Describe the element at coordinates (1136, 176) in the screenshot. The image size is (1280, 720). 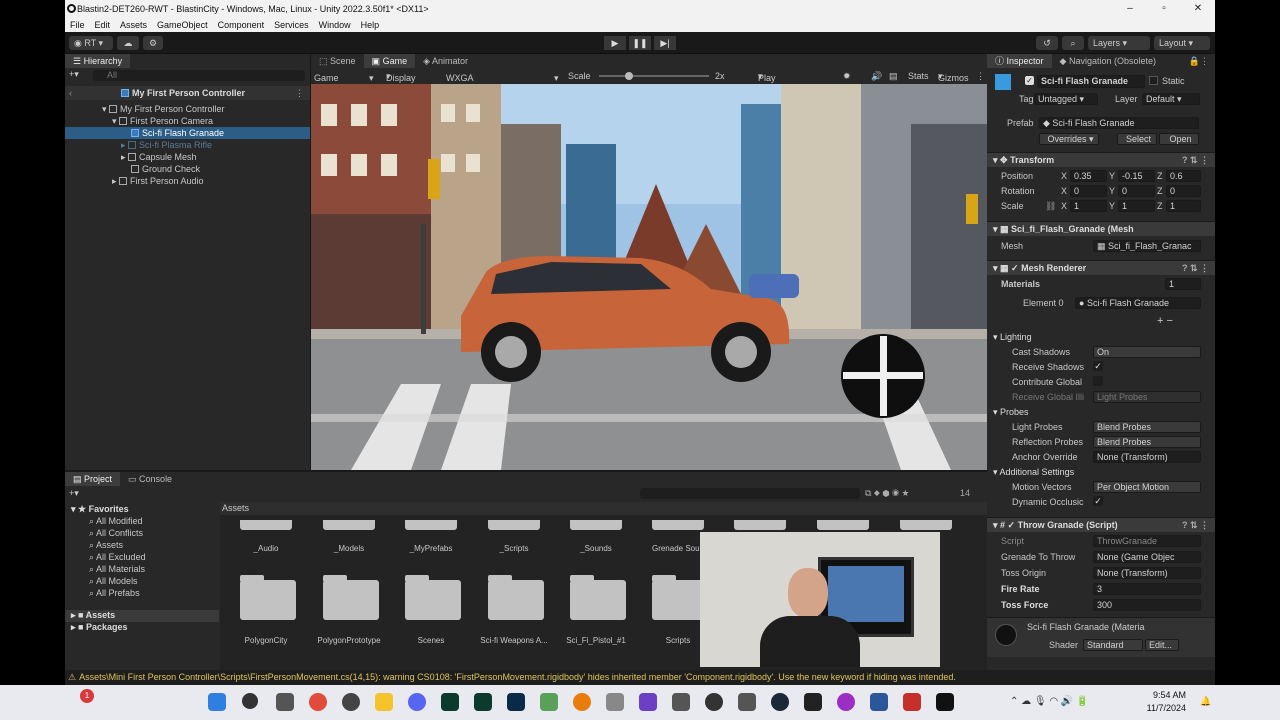
I see `position-y-field: -0.15` at that location.